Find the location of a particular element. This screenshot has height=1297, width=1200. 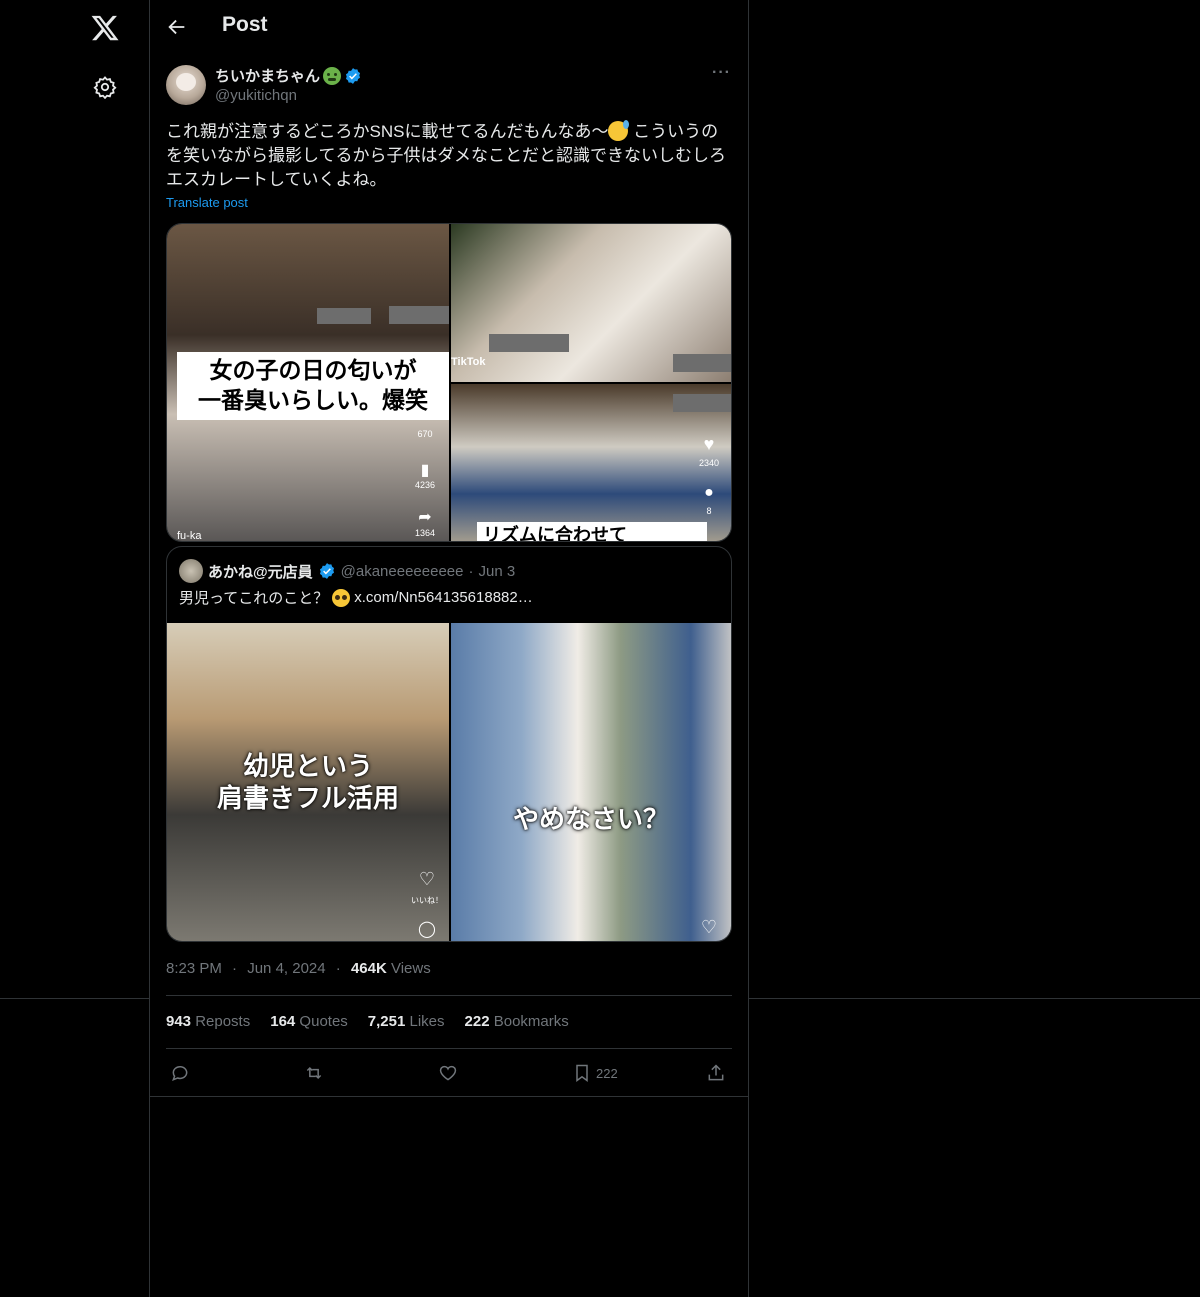

repost-button is located at coordinates (314, 1073).